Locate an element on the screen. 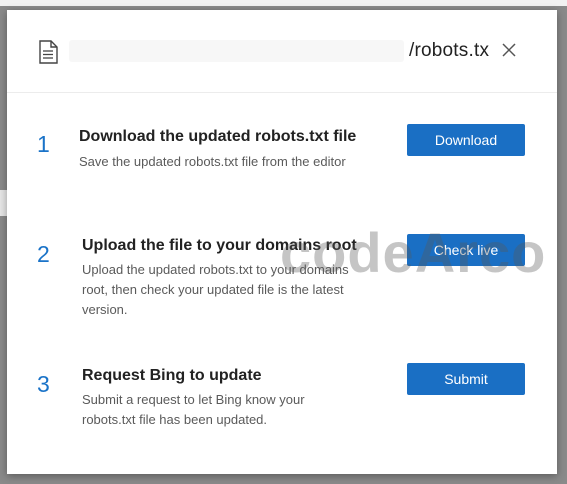 This screenshot has height=484, width=567. download-button: Download is located at coordinates (466, 140).